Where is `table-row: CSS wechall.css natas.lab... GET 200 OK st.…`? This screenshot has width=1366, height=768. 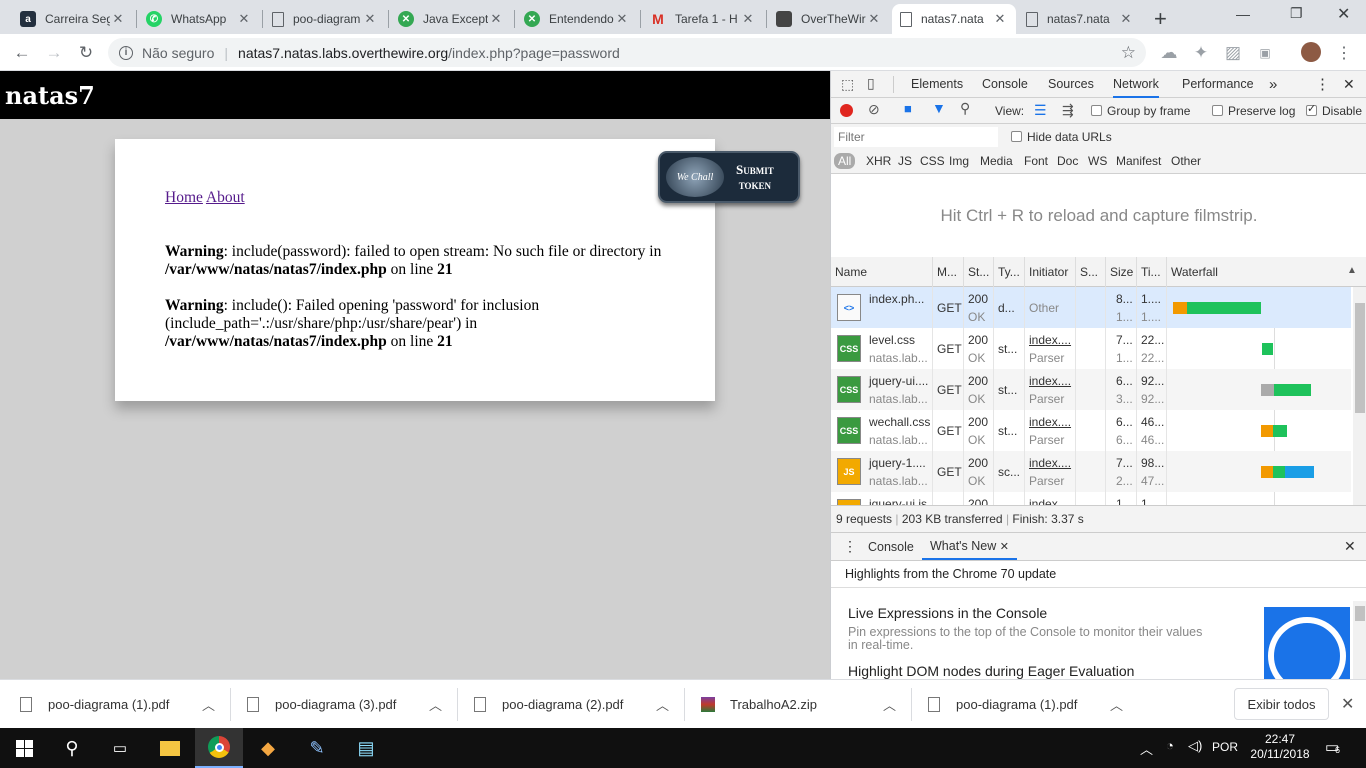
table-row: CSS wechall.css natas.lab... GET 200 OK st.… is located at coordinates (1091, 430).